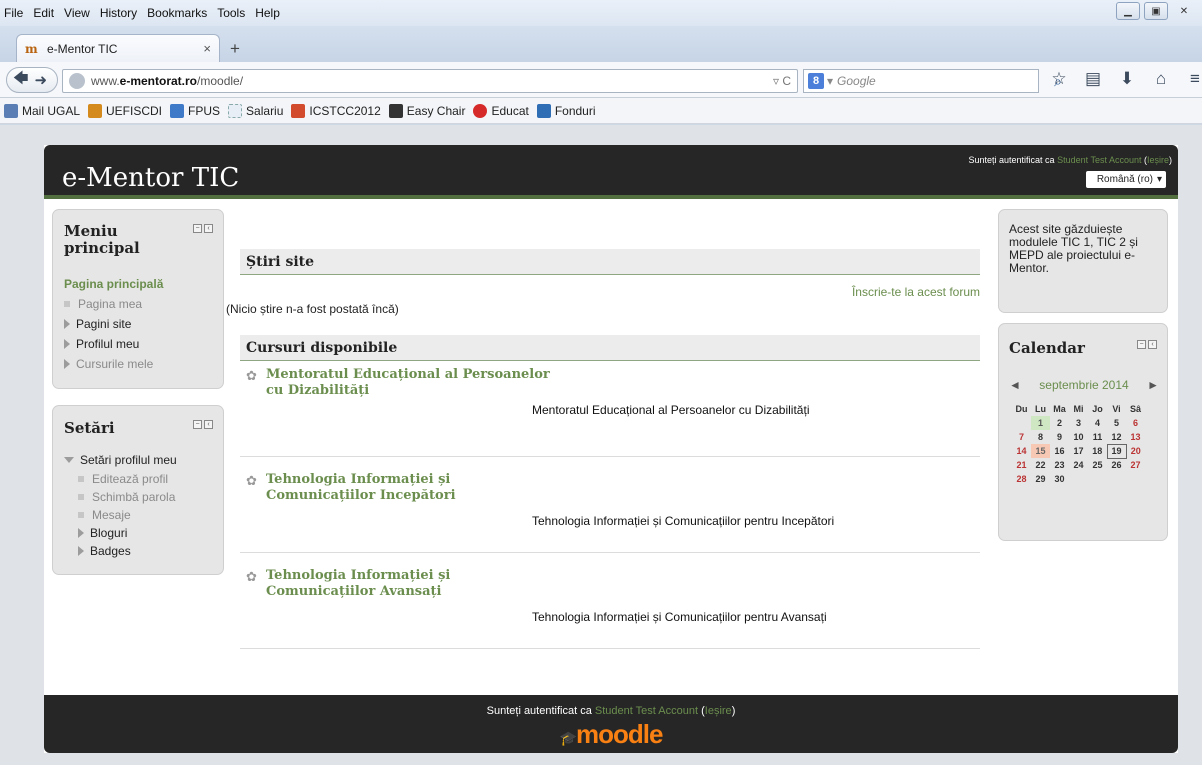 The height and width of the screenshot is (765, 1202). I want to click on new-tab-icon: +, so click(235, 49).